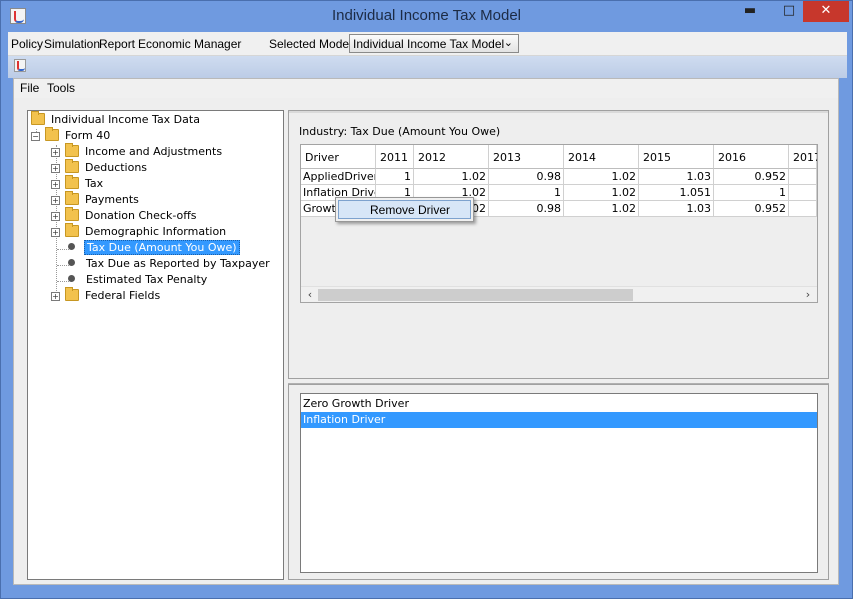 The image size is (853, 599). Describe the element at coordinates (139, 232) in the screenshot. I see `tree-group: + Demographic Information` at that location.